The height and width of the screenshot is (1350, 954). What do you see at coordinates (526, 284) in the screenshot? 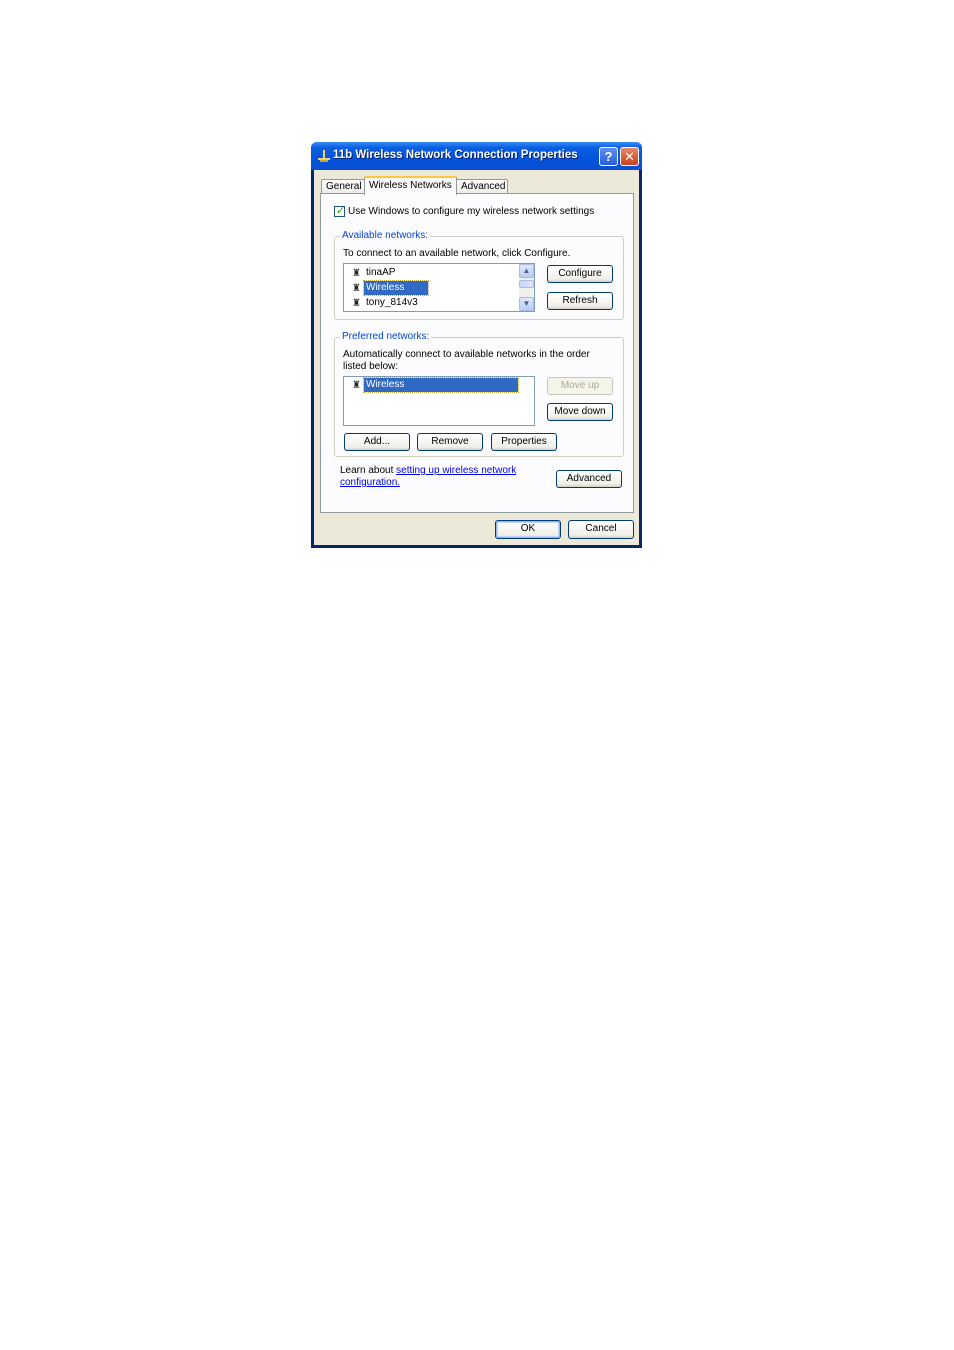
I see `scroll-thumb` at bounding box center [526, 284].